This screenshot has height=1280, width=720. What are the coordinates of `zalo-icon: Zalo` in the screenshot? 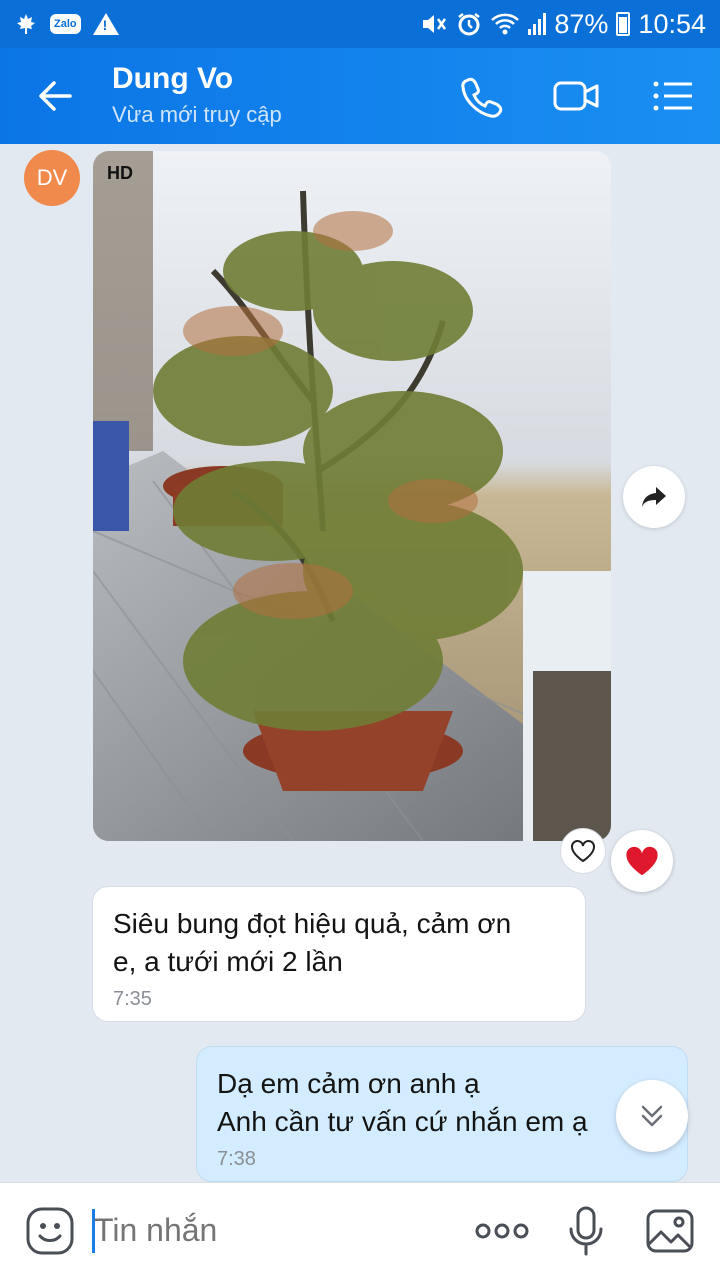 It's located at (65, 24).